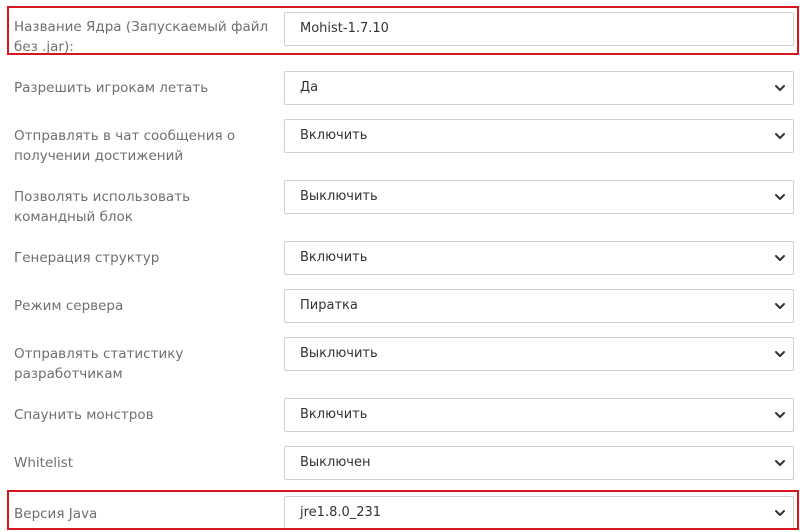  Describe the element at coordinates (539, 463) in the screenshot. I see `whitelist-select: Выключен` at that location.